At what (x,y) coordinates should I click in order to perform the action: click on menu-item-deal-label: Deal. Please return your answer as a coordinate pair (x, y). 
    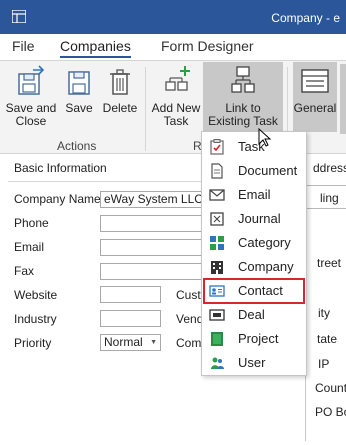
    Looking at the image, I should click on (251, 314).